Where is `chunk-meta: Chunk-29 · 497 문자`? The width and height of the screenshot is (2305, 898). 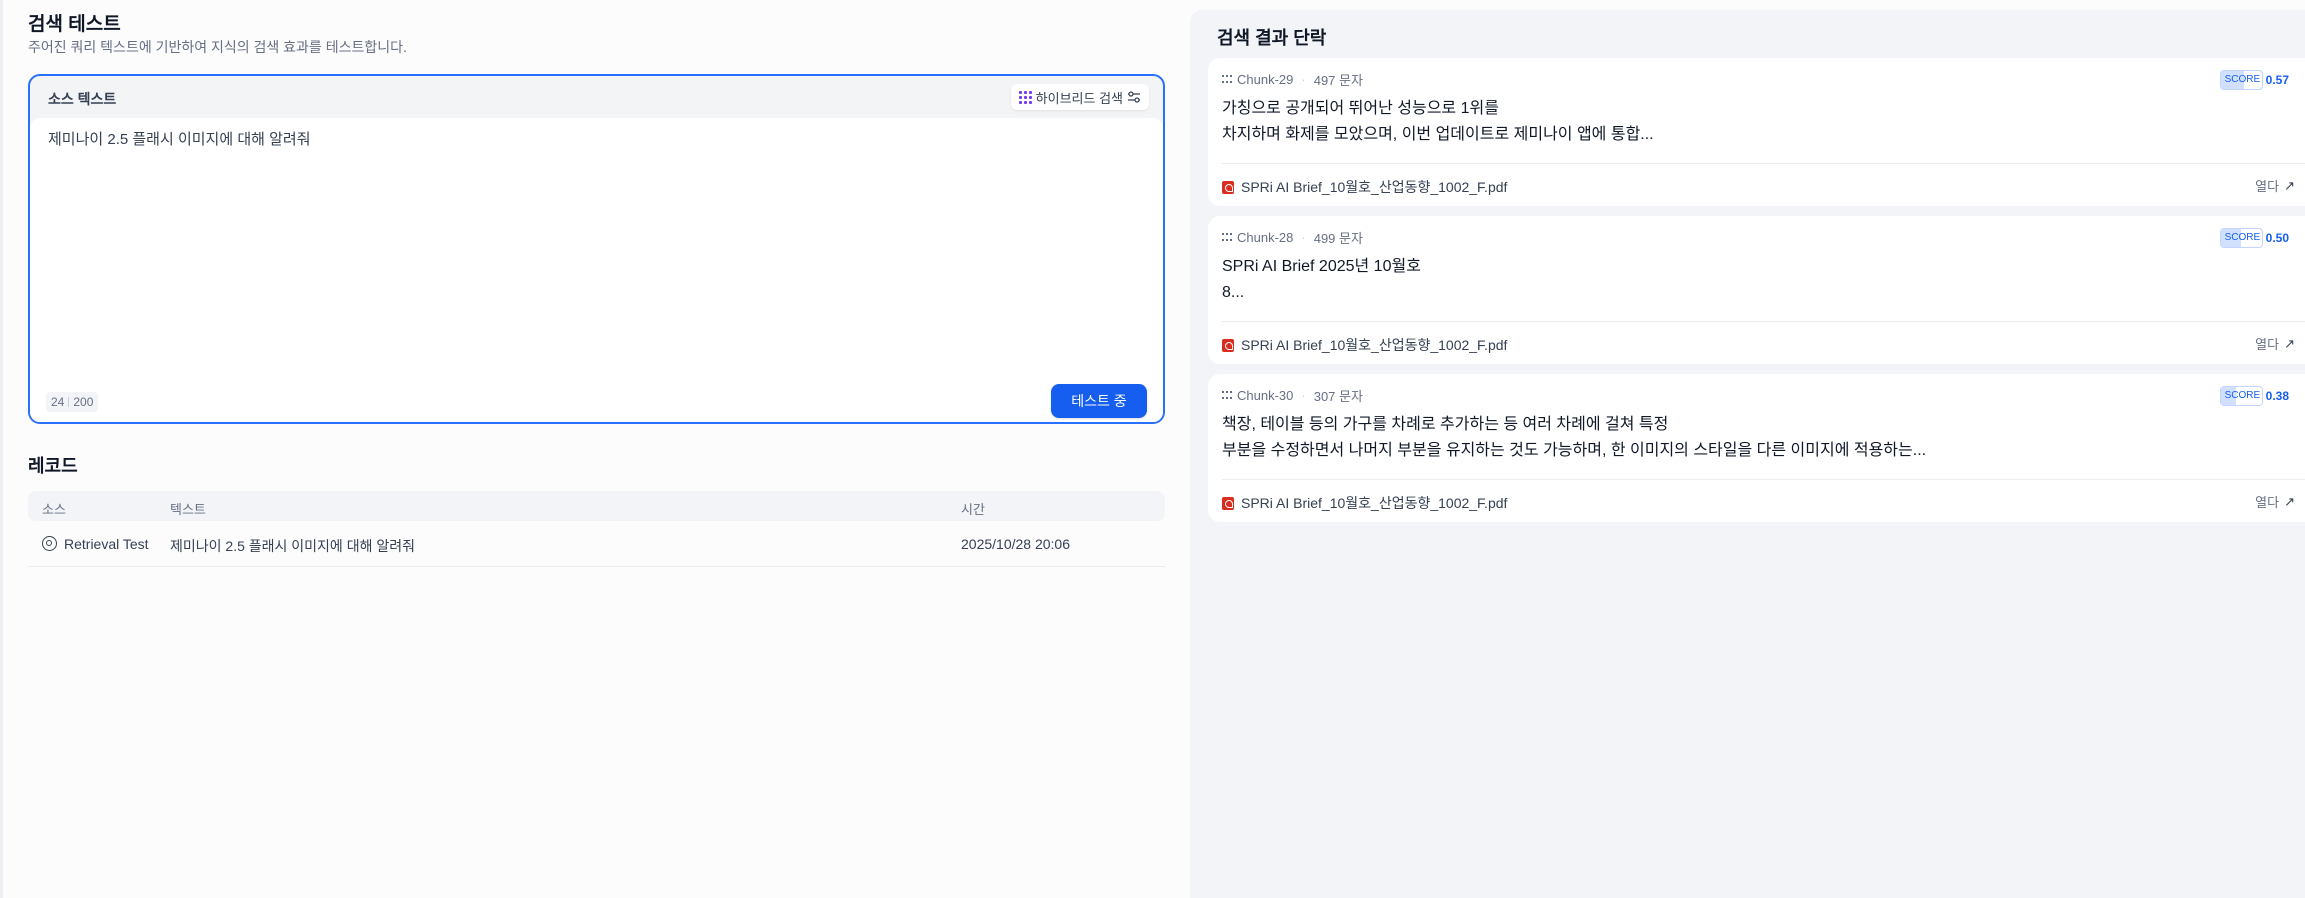 chunk-meta: Chunk-29 · 497 문자 is located at coordinates (1292, 79).